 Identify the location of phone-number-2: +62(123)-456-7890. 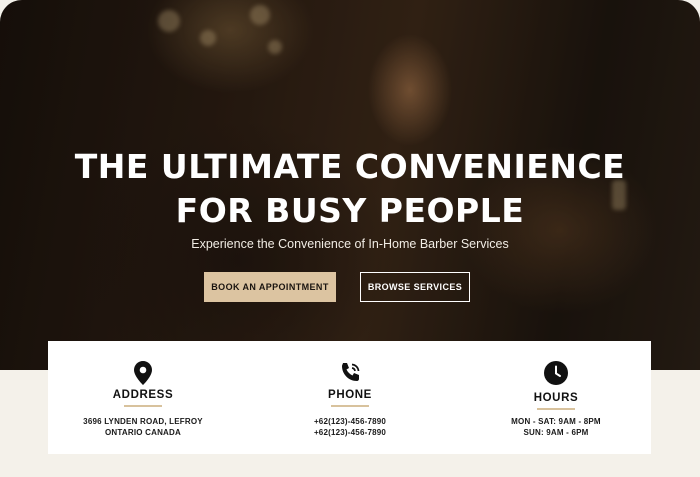
(350, 432).